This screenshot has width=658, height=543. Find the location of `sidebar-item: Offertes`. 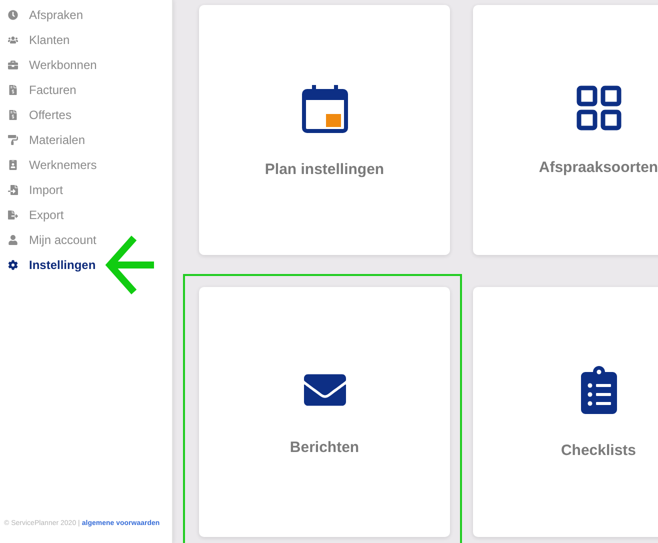

sidebar-item: Offertes is located at coordinates (86, 114).